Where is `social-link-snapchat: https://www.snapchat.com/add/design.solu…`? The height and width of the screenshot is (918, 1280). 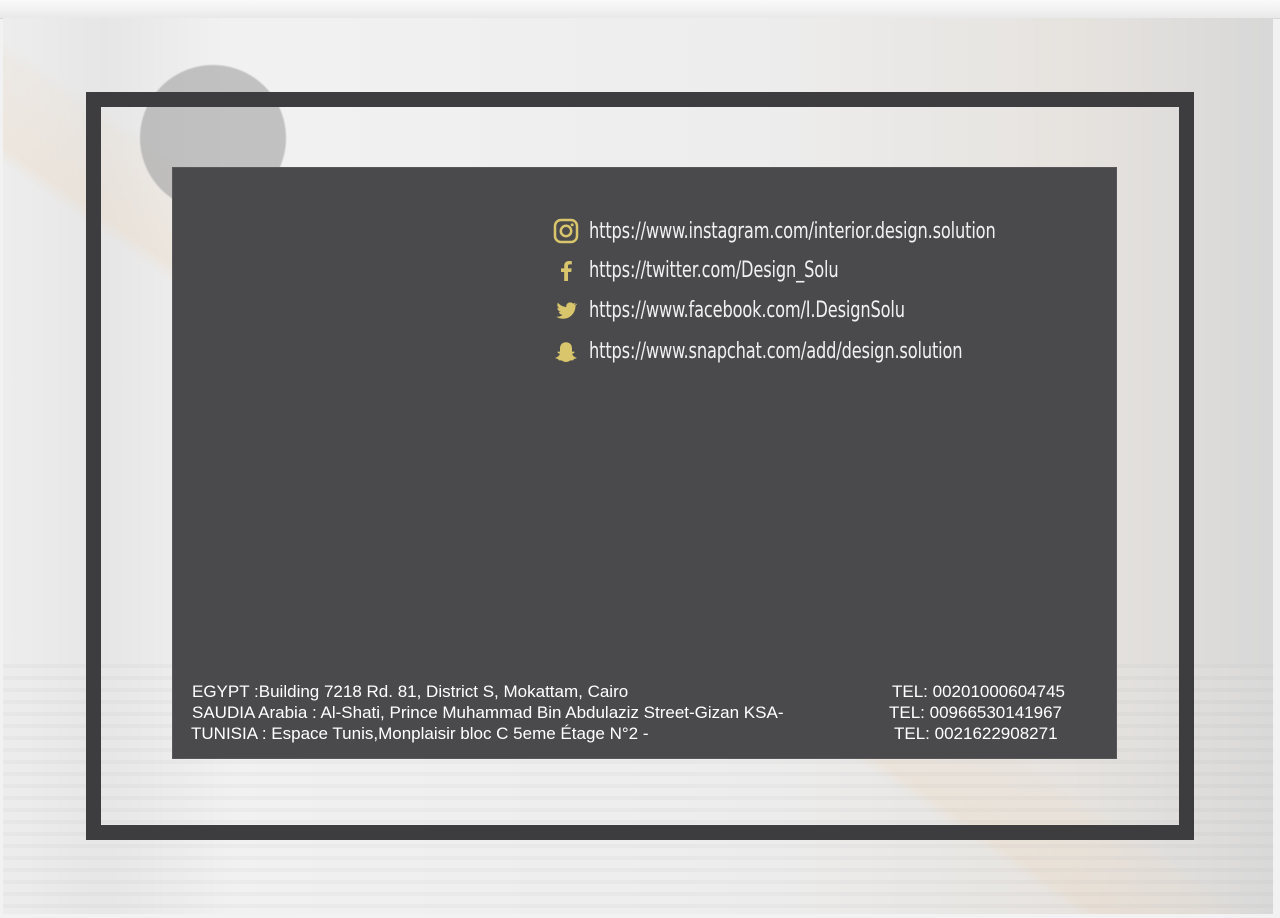 social-link-snapchat: https://www.snapchat.com/add/design.solu… is located at coordinates (812, 351).